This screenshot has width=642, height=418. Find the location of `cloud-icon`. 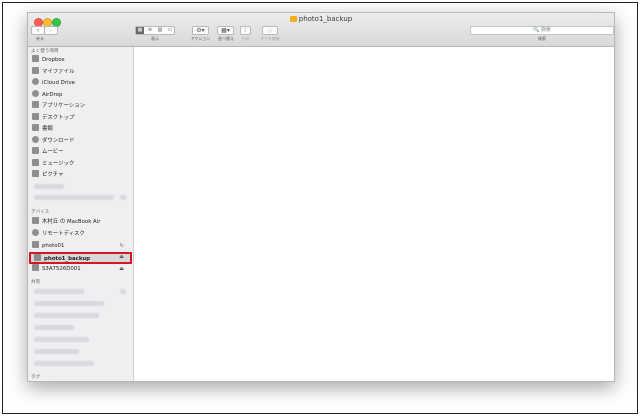

cloud-icon is located at coordinates (35, 81).